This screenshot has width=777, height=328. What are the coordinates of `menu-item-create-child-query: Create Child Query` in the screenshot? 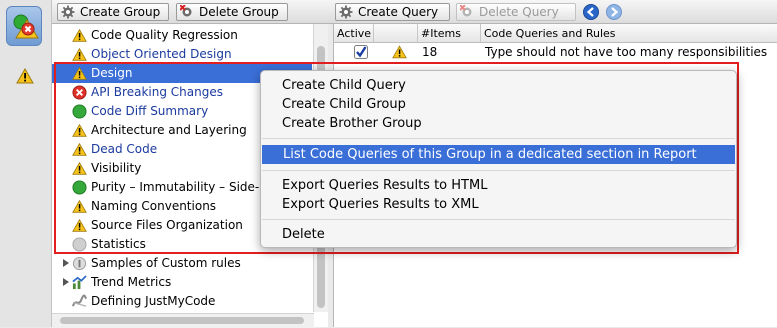 It's located at (498, 85).